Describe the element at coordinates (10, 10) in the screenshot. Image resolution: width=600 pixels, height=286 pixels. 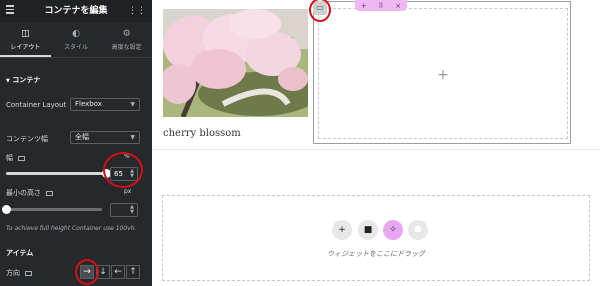
I see `menu-icon` at that location.